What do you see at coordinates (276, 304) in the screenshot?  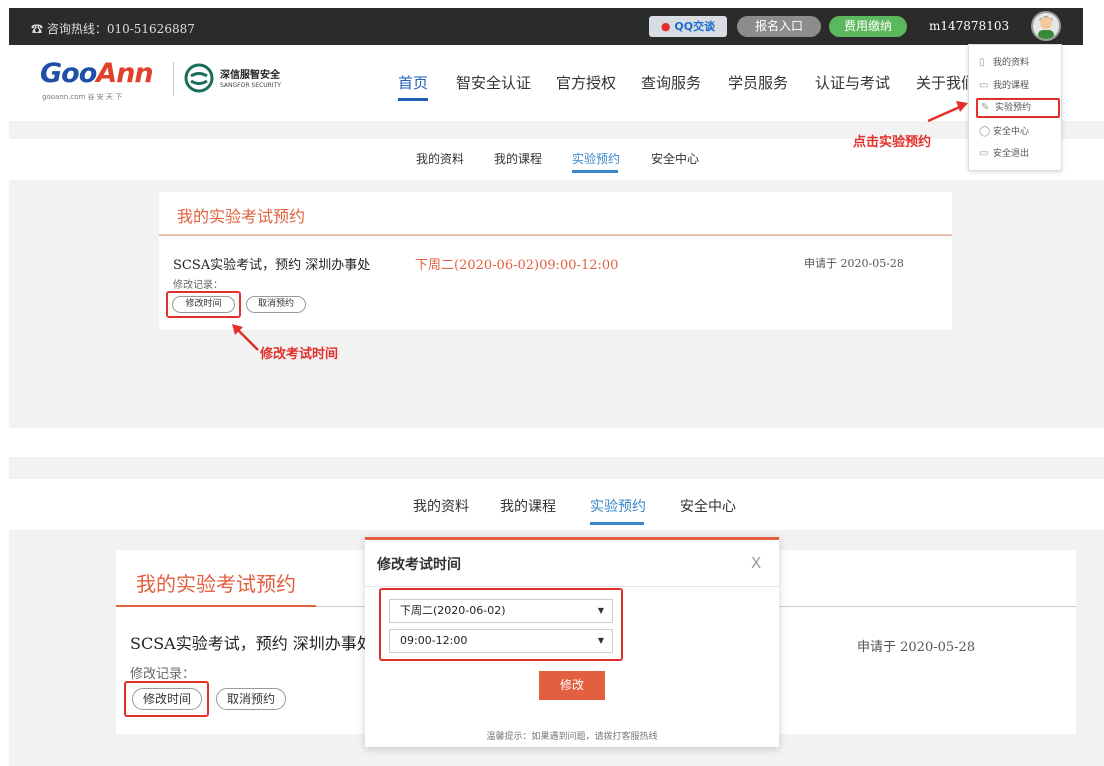 I see `cancel-booking-button: 取消预约` at bounding box center [276, 304].